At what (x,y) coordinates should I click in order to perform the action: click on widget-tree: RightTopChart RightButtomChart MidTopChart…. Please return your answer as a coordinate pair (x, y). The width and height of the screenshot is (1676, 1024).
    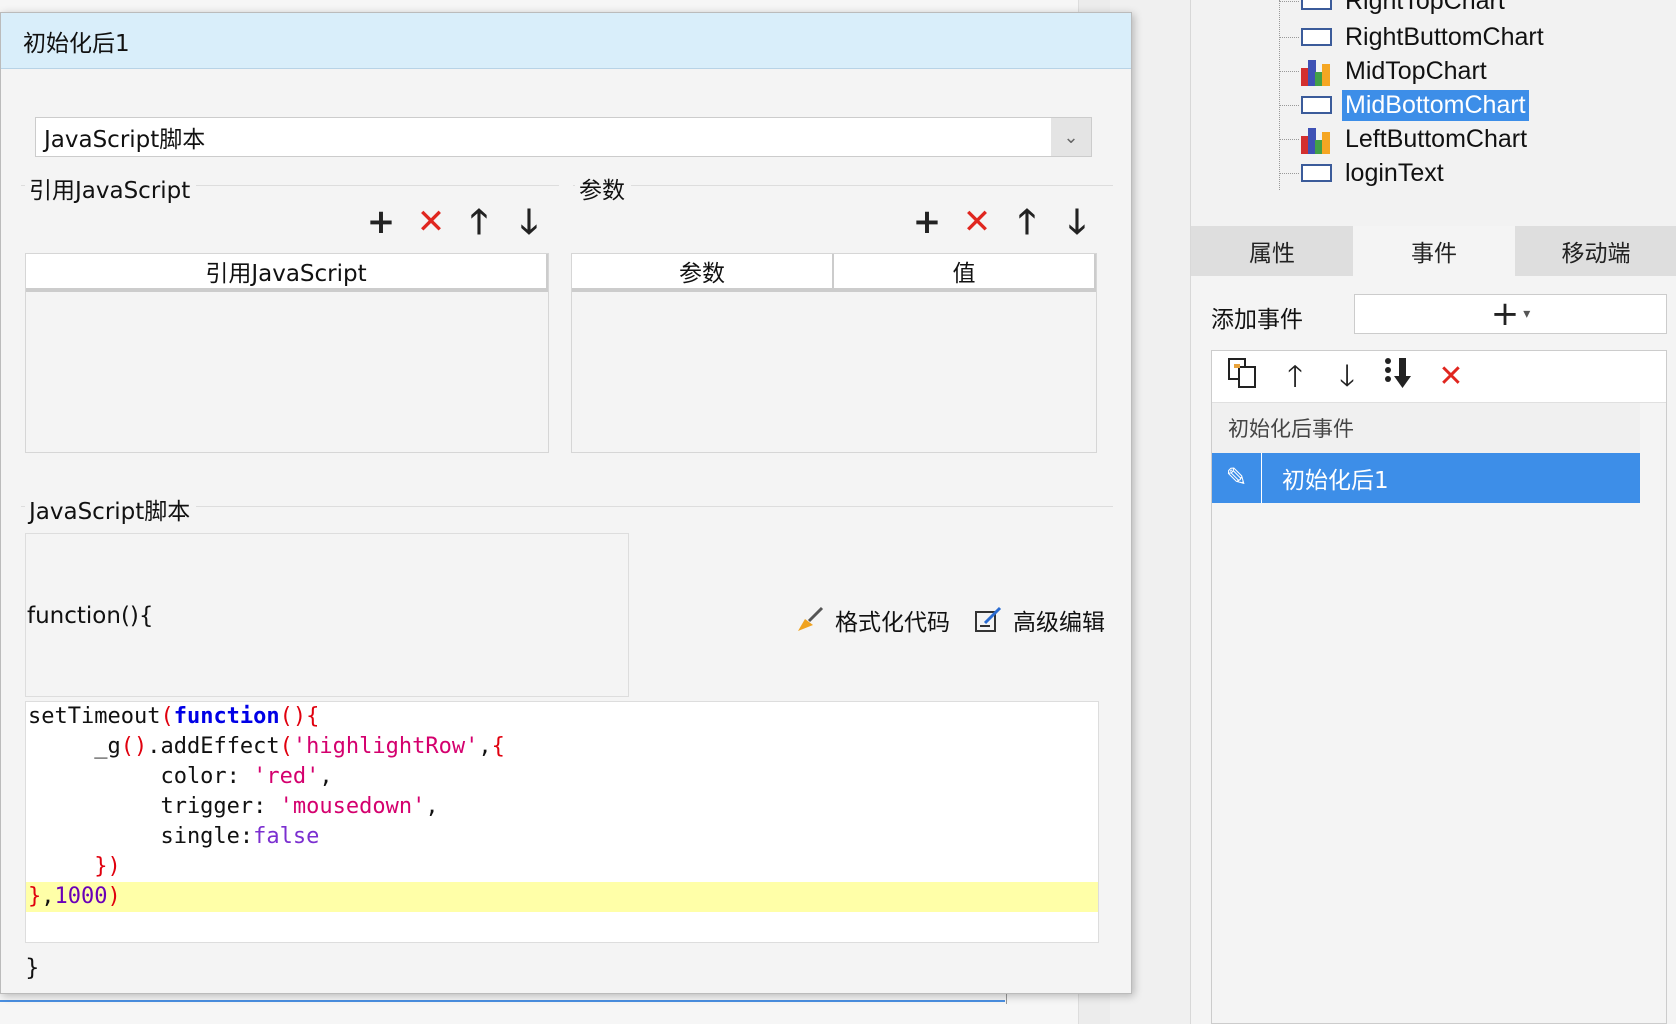
    Looking at the image, I should click on (1433, 113).